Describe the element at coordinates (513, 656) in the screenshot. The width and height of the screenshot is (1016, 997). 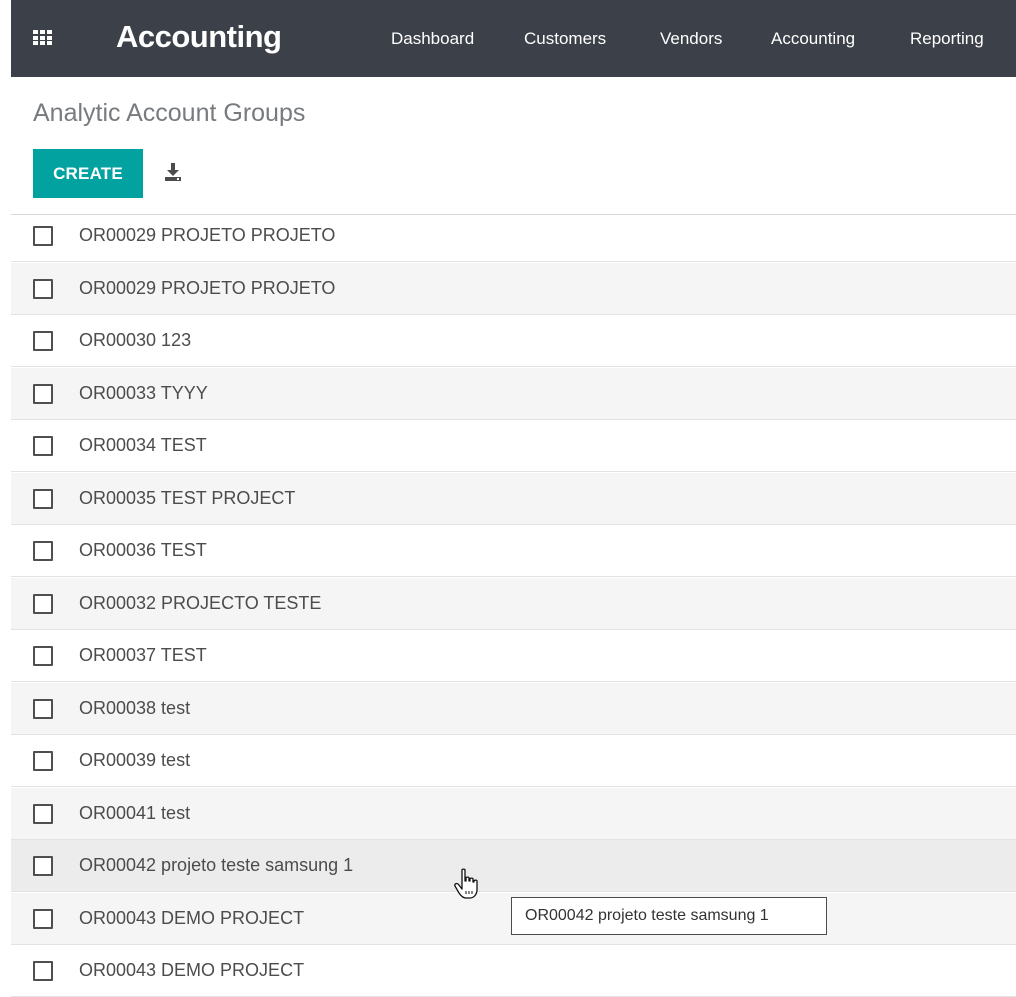
I see `list-row: OR00037 TEST` at that location.